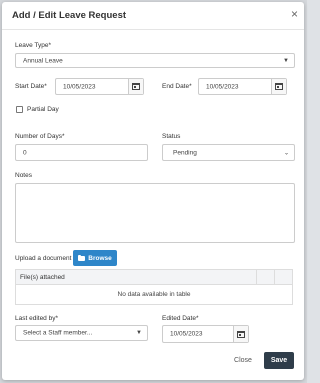 This screenshot has width=320, height=383. I want to click on notes-textarea, so click(155, 213).